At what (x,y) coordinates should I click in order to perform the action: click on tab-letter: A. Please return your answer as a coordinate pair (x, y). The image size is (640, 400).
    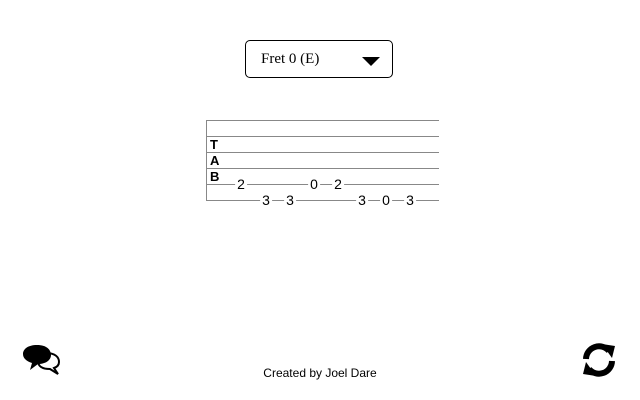
    Looking at the image, I should click on (215, 160).